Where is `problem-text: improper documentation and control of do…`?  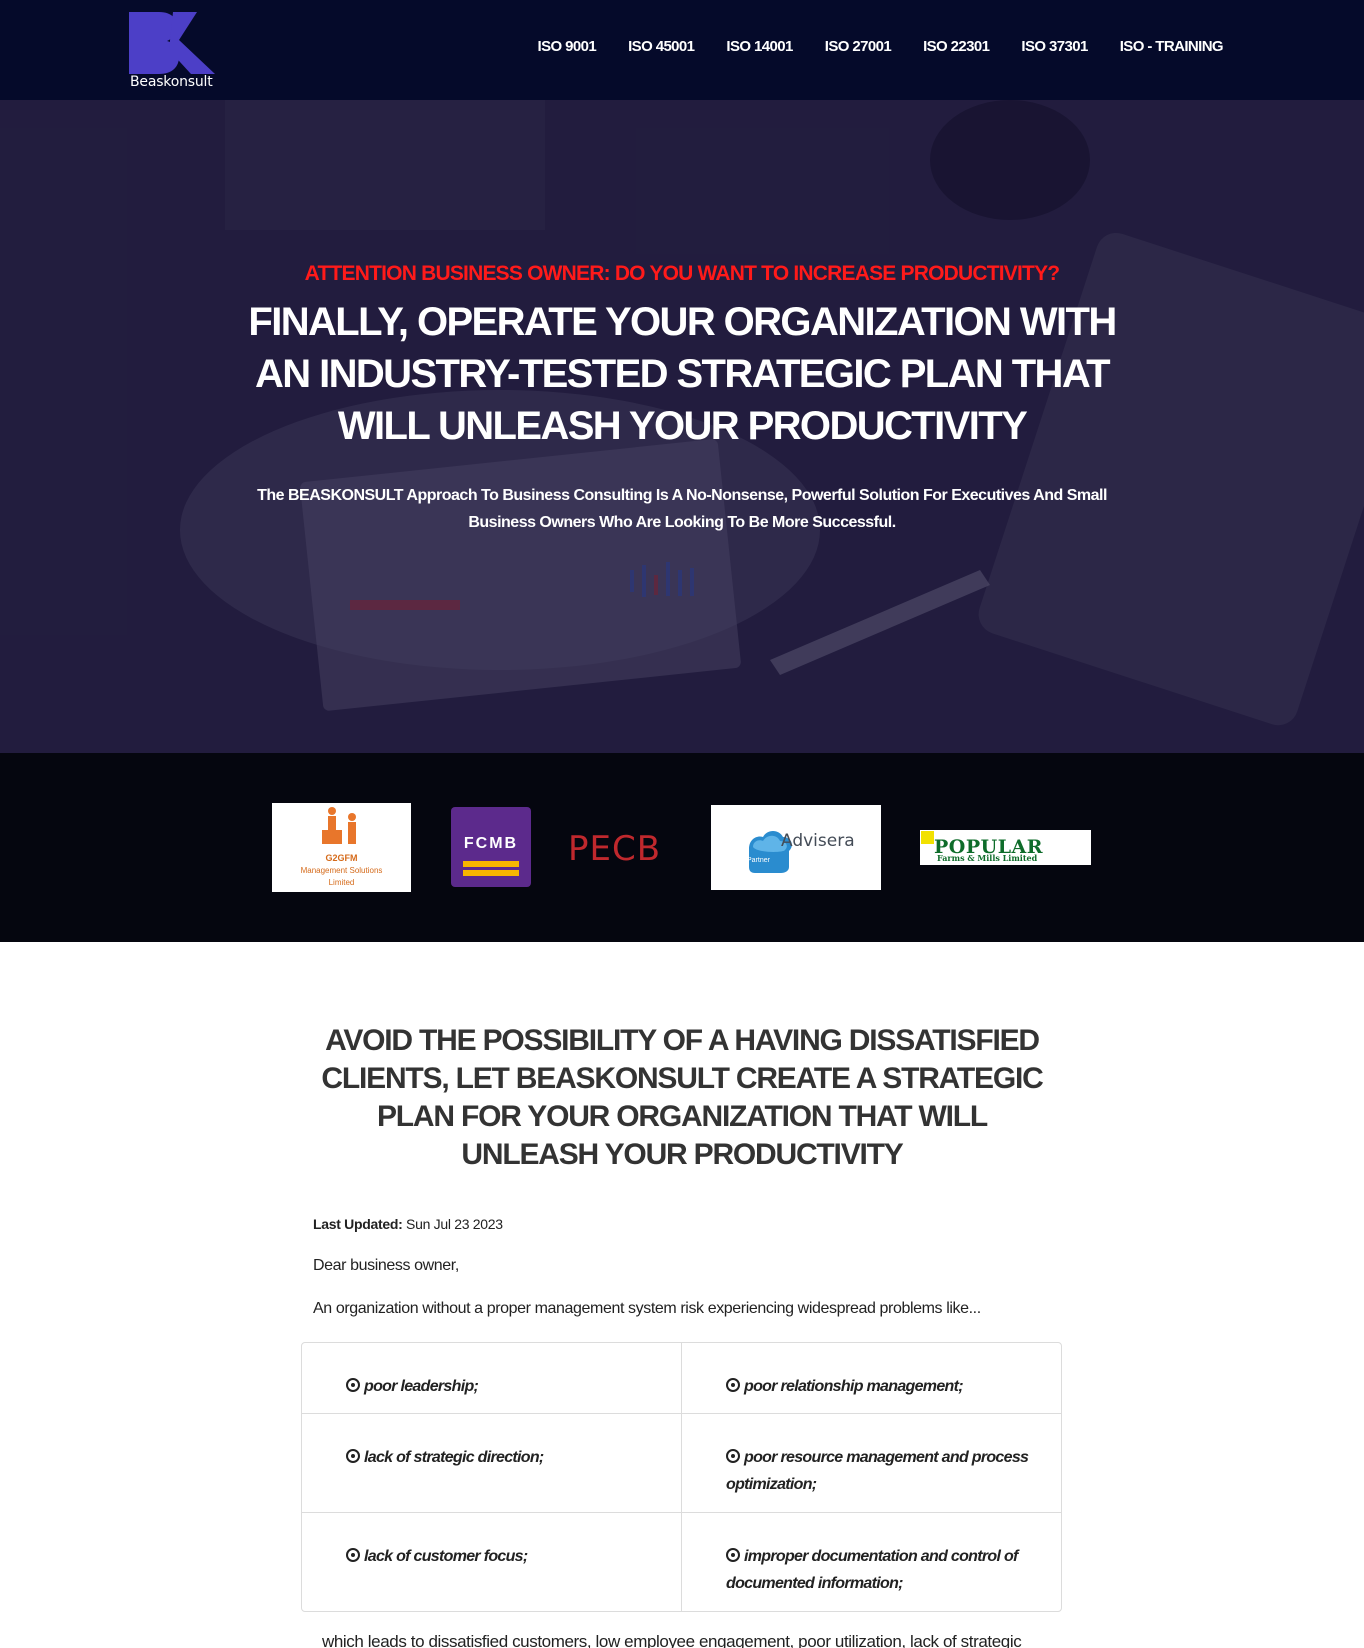
problem-text: improper documentation and control of do… is located at coordinates (872, 1570).